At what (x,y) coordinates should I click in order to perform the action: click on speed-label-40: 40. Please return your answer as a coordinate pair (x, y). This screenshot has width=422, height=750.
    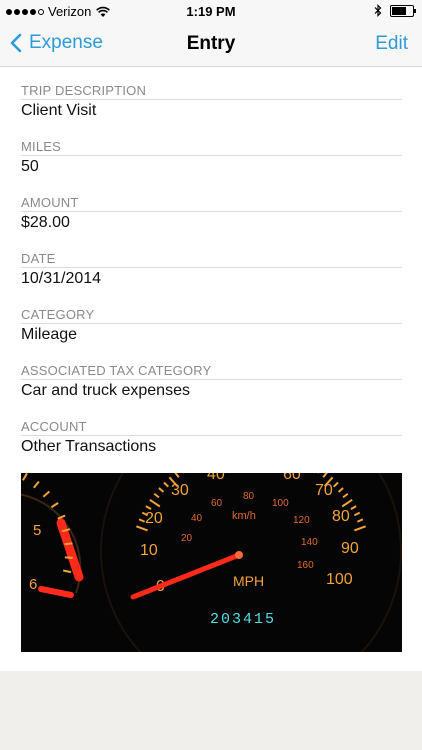
    Looking at the image, I should click on (216, 478).